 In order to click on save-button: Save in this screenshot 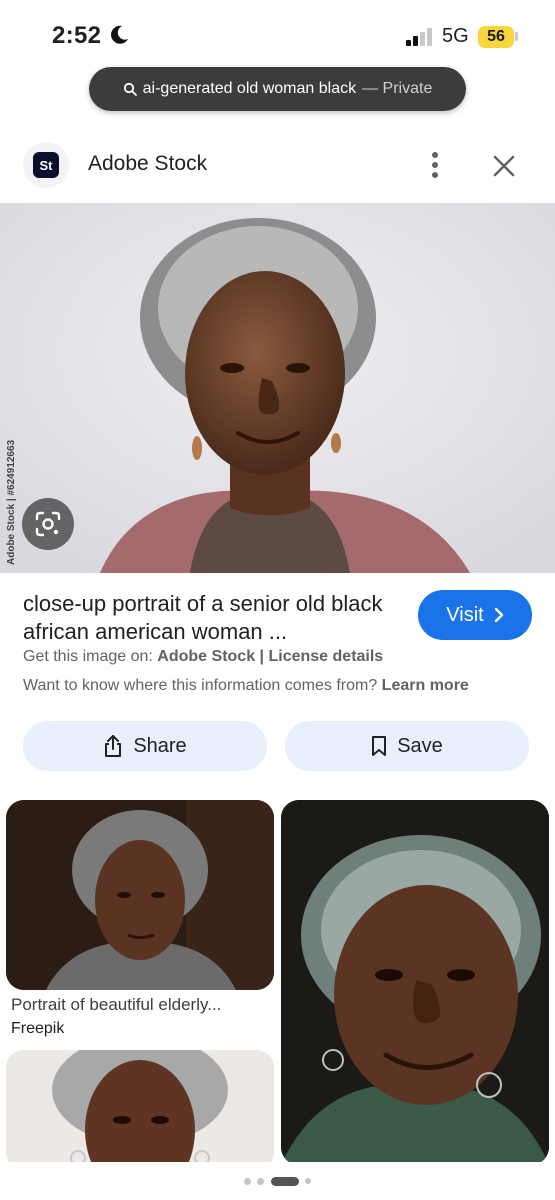, I will do `click(407, 746)`.